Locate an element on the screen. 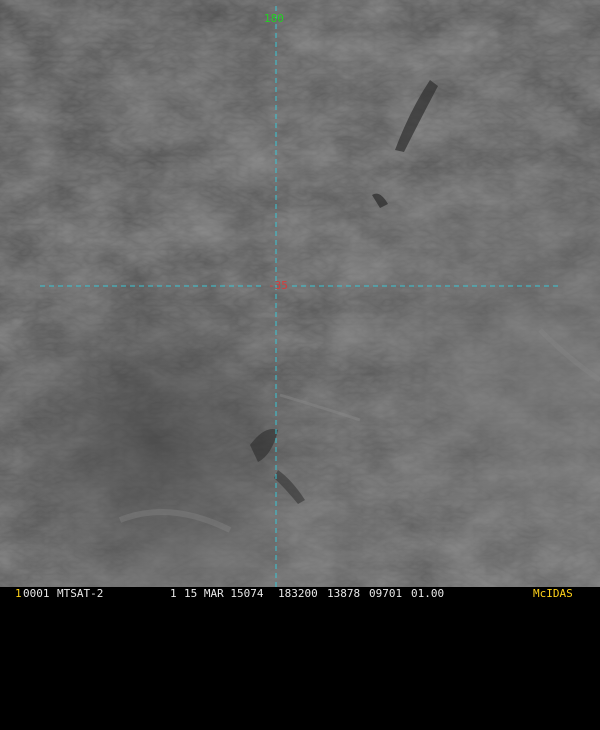 This screenshot has width=600, height=730. software-tag: McIDAS is located at coordinates (553, 593).